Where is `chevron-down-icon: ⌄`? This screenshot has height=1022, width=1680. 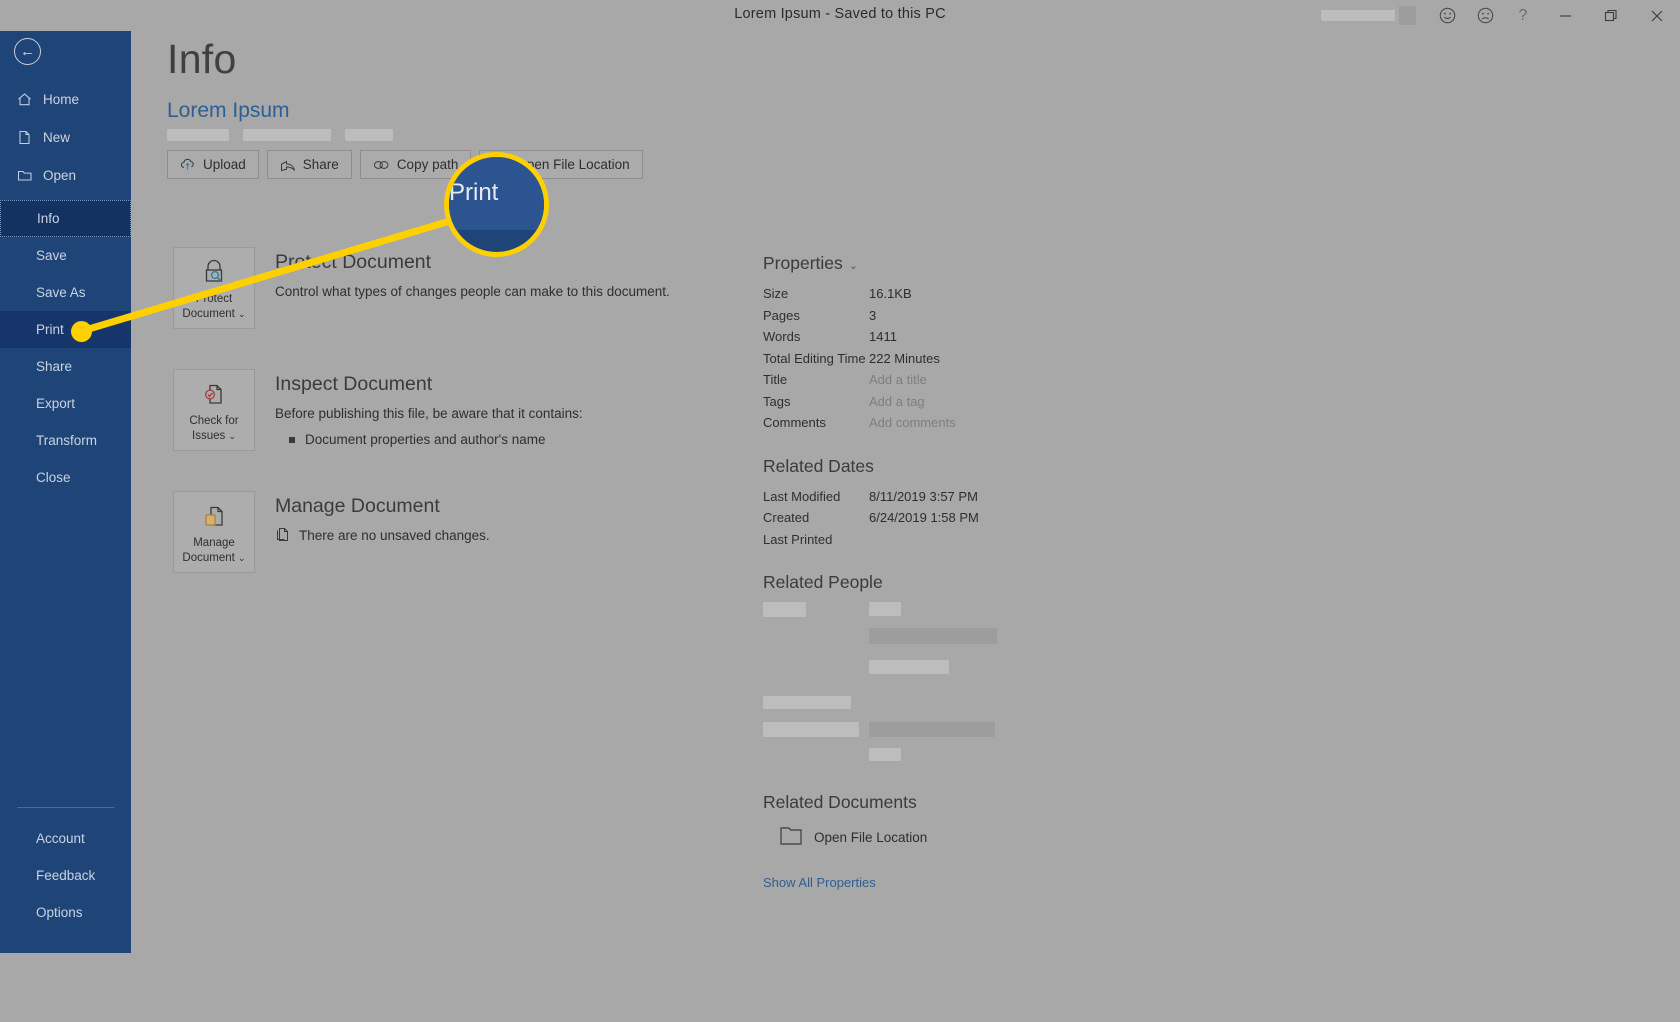 chevron-down-icon: ⌄ is located at coordinates (853, 265).